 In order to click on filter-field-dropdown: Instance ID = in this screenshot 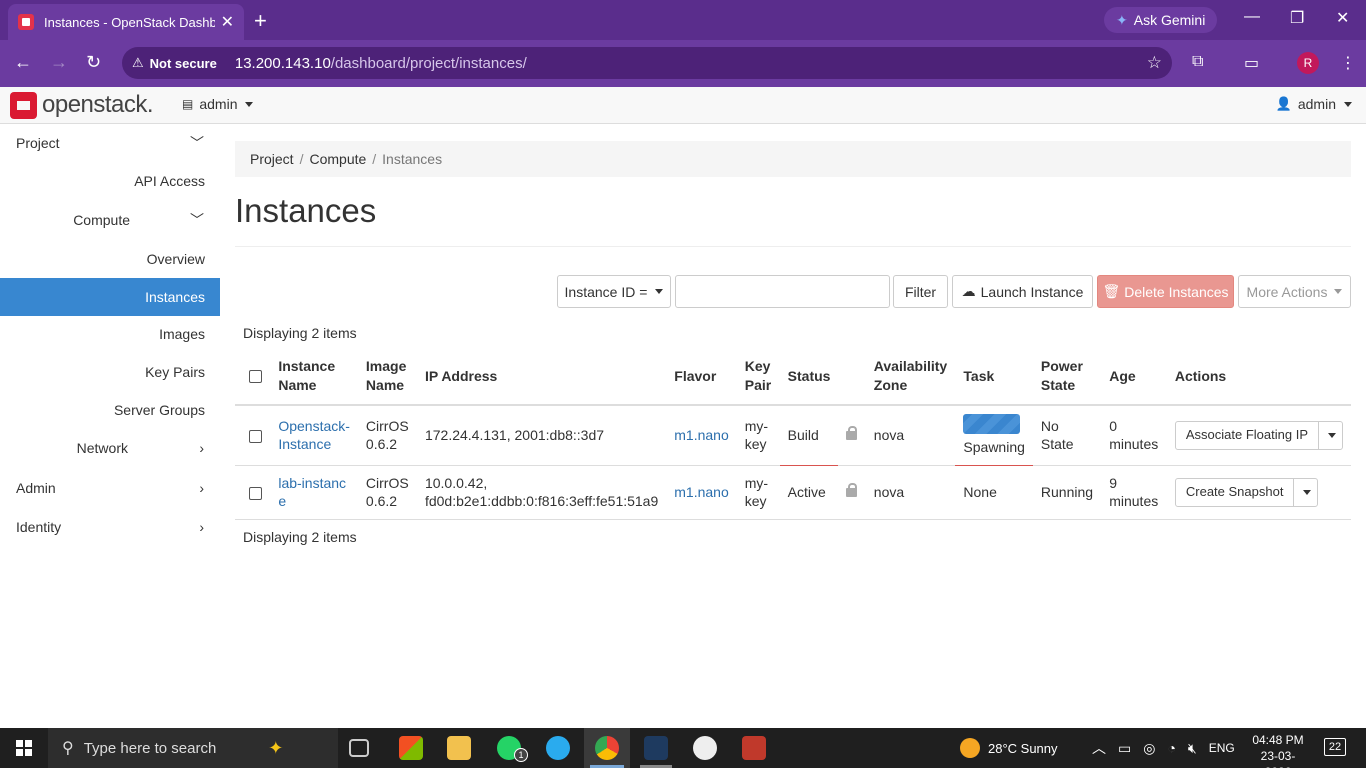, I will do `click(614, 291)`.